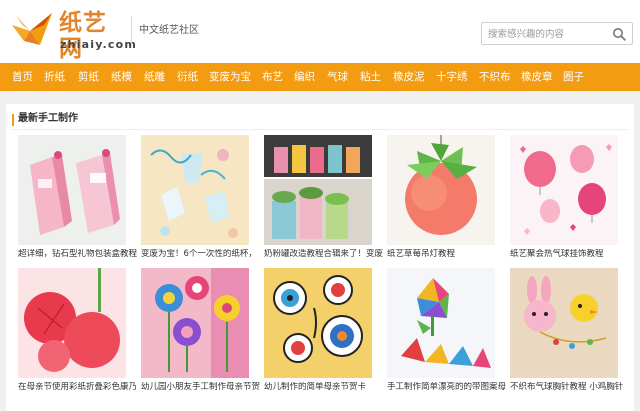 Image resolution: width=640 pixels, height=411 pixels. What do you see at coordinates (449, 254) in the screenshot?
I see `caption: 纸艺草莓吊灯教程` at bounding box center [449, 254].